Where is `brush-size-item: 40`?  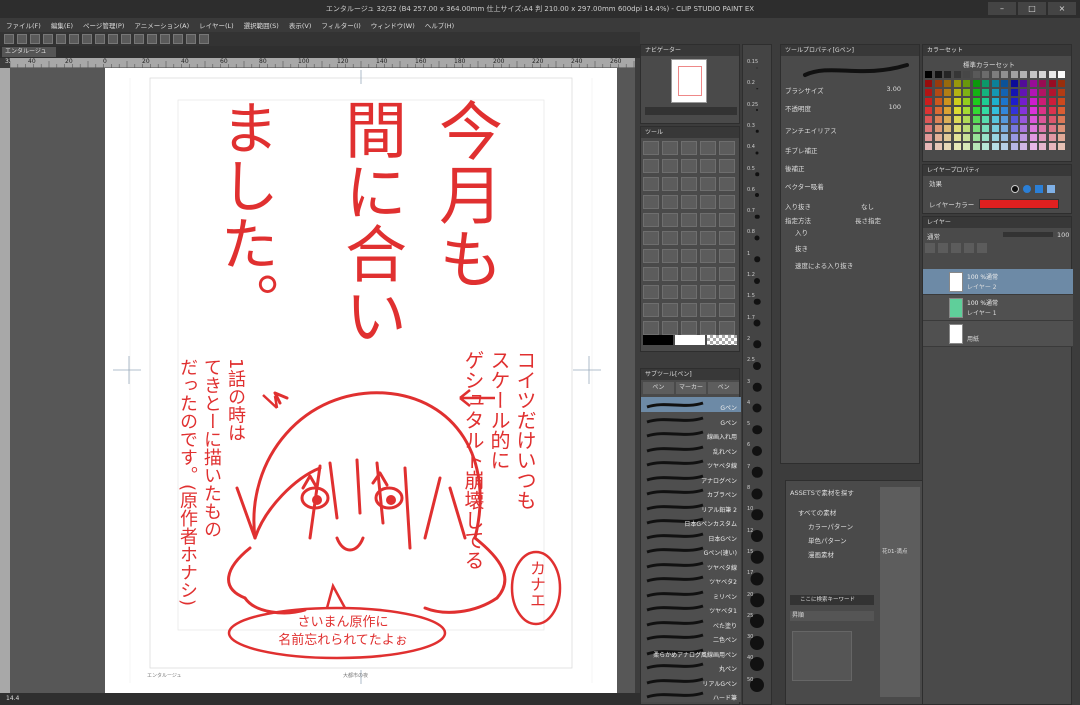 brush-size-item: 40 is located at coordinates (757, 663).